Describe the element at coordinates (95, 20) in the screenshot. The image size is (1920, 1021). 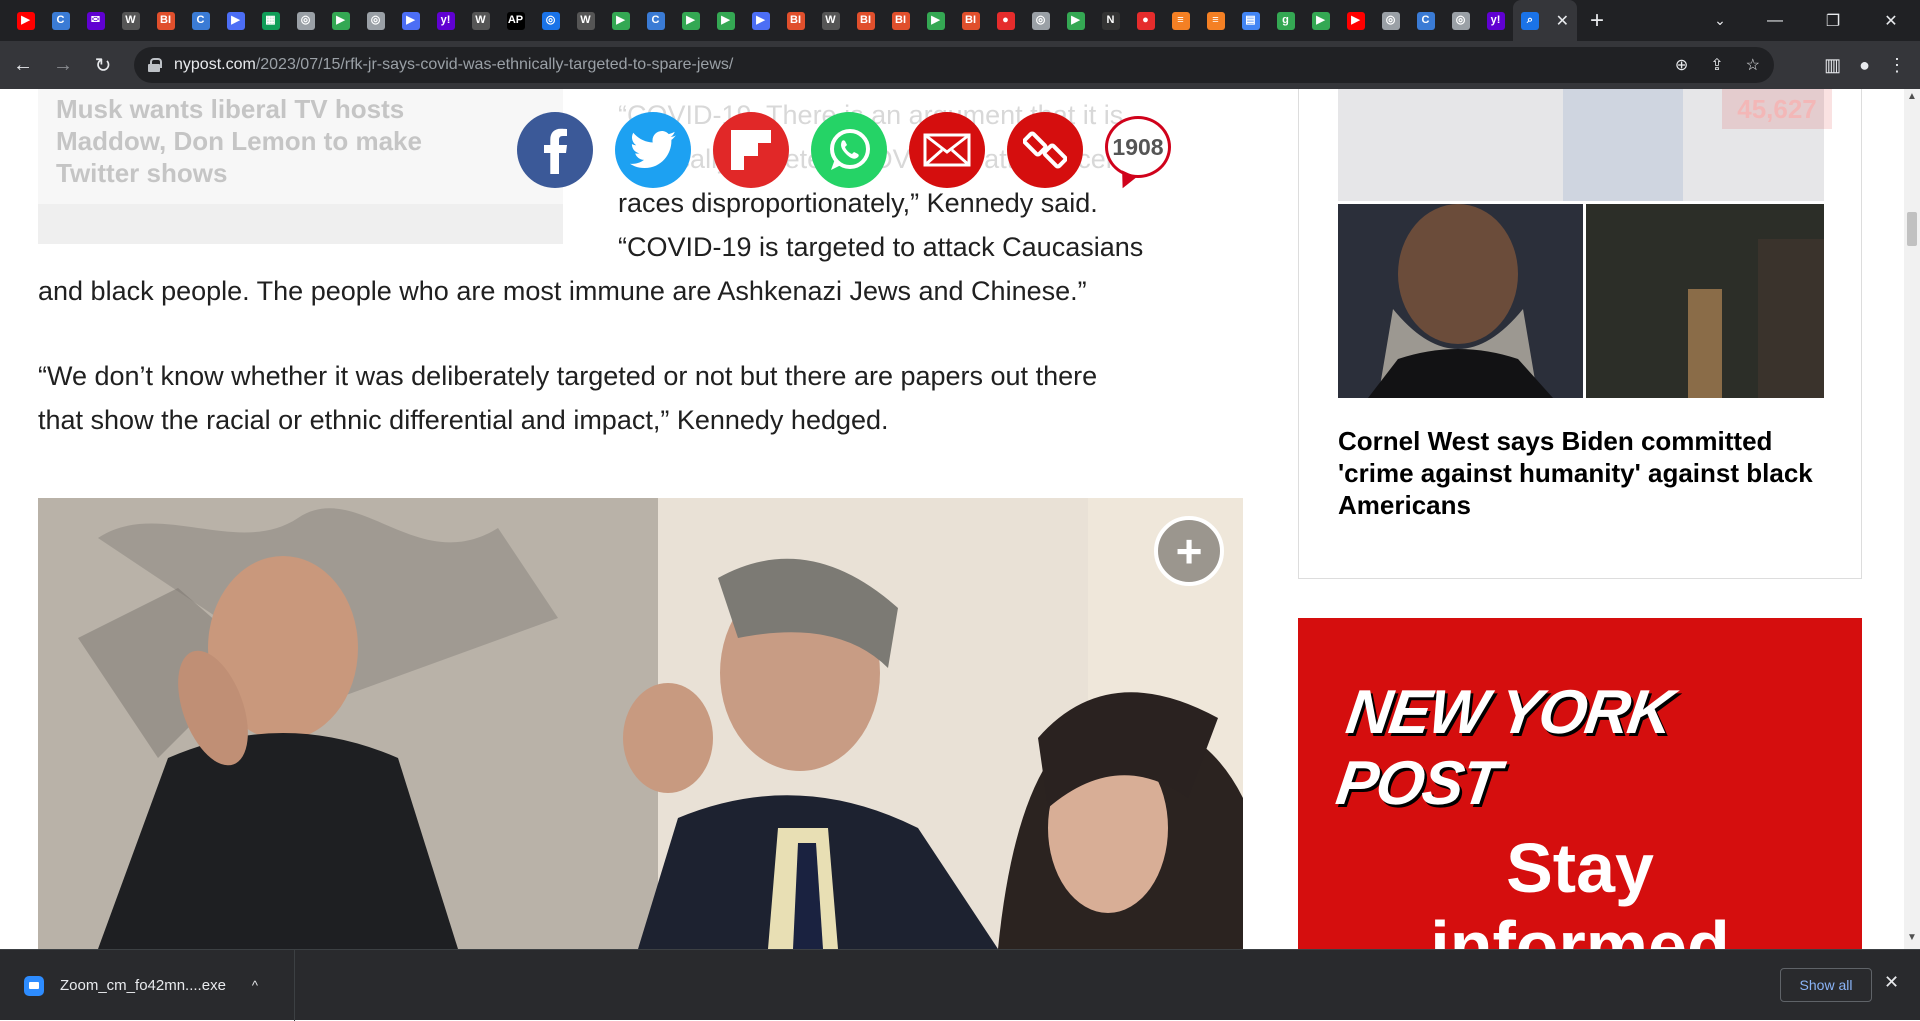
I see `browser-tab: ✉` at that location.